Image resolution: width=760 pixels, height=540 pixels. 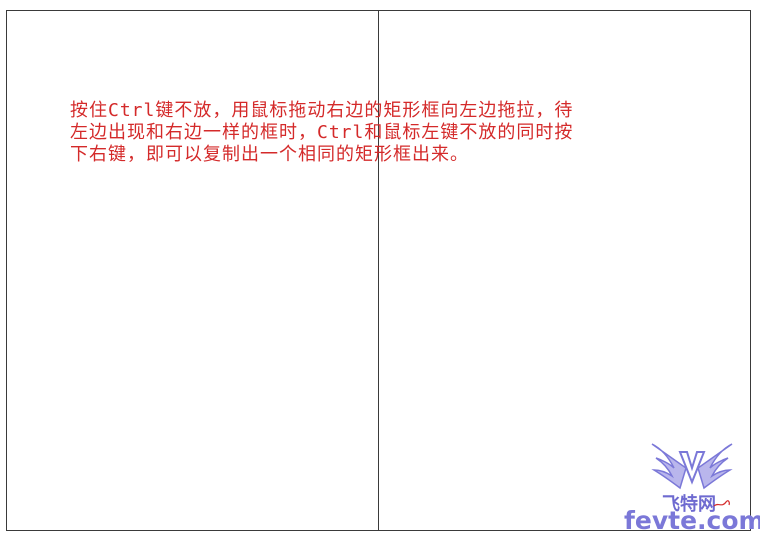 I want to click on watermark-site: fevte.com, so click(x=692, y=520).